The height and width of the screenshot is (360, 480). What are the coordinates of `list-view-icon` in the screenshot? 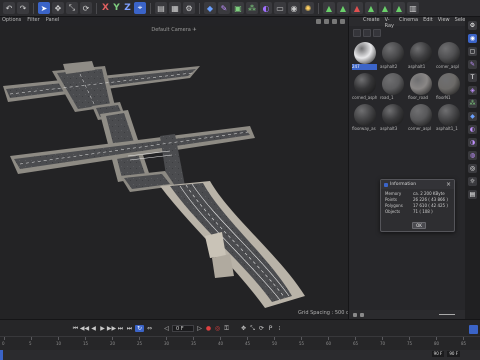 It's located at (362, 314).